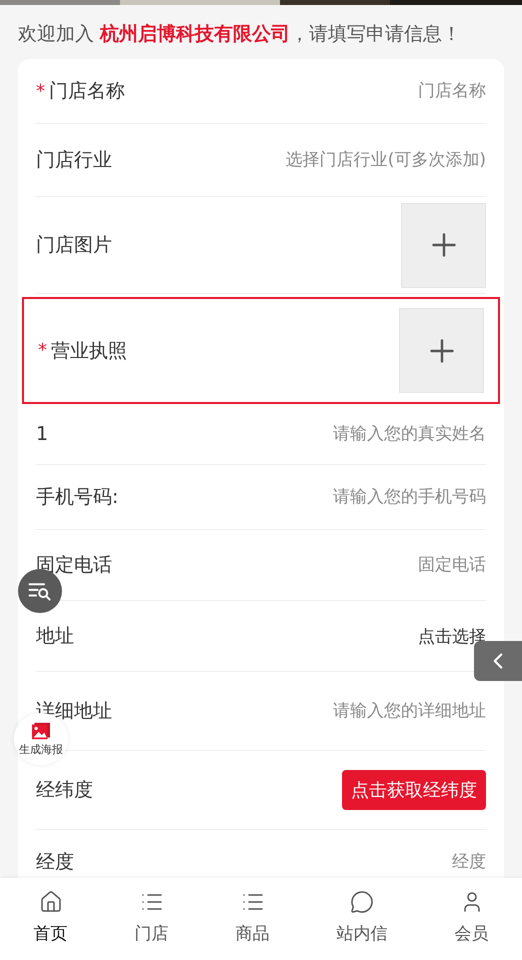  I want to click on chat-bubble-icon, so click(362, 902).